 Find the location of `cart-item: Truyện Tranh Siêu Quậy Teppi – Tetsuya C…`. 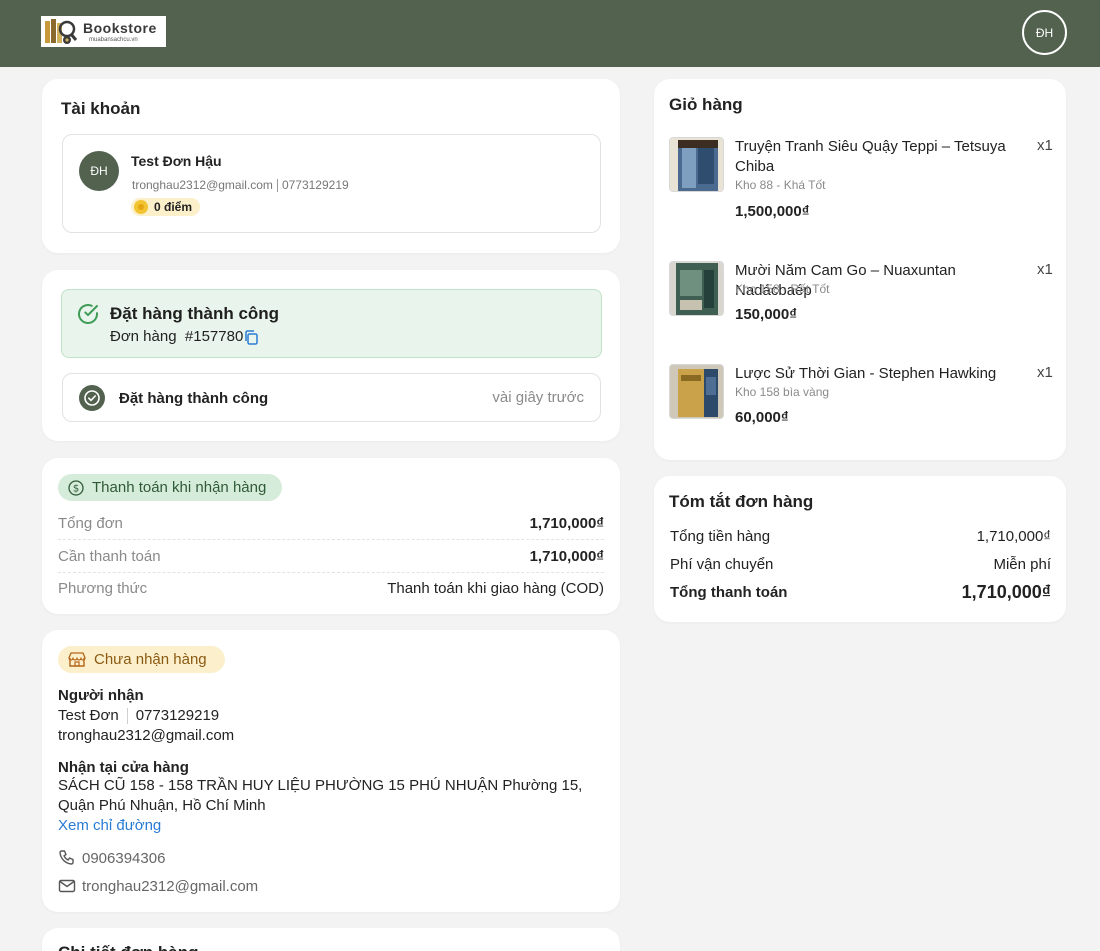

cart-item: Truyện Tranh Siêu Quậy Teppi – Tetsuya C… is located at coordinates (861, 187).